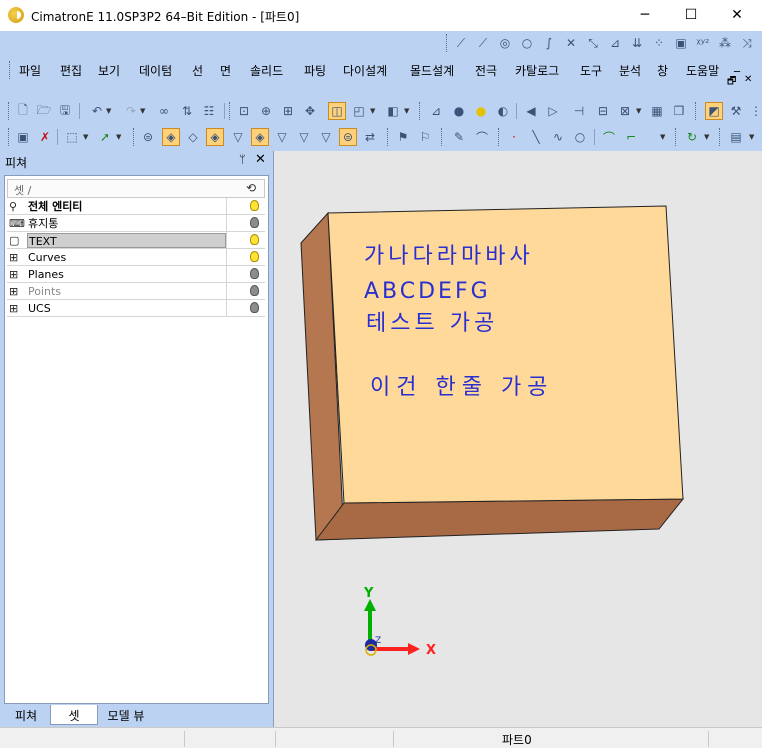 This screenshot has height=748, width=762. What do you see at coordinates (708, 137) in the screenshot?
I see `transform-dropdown: ▼` at bounding box center [708, 137].